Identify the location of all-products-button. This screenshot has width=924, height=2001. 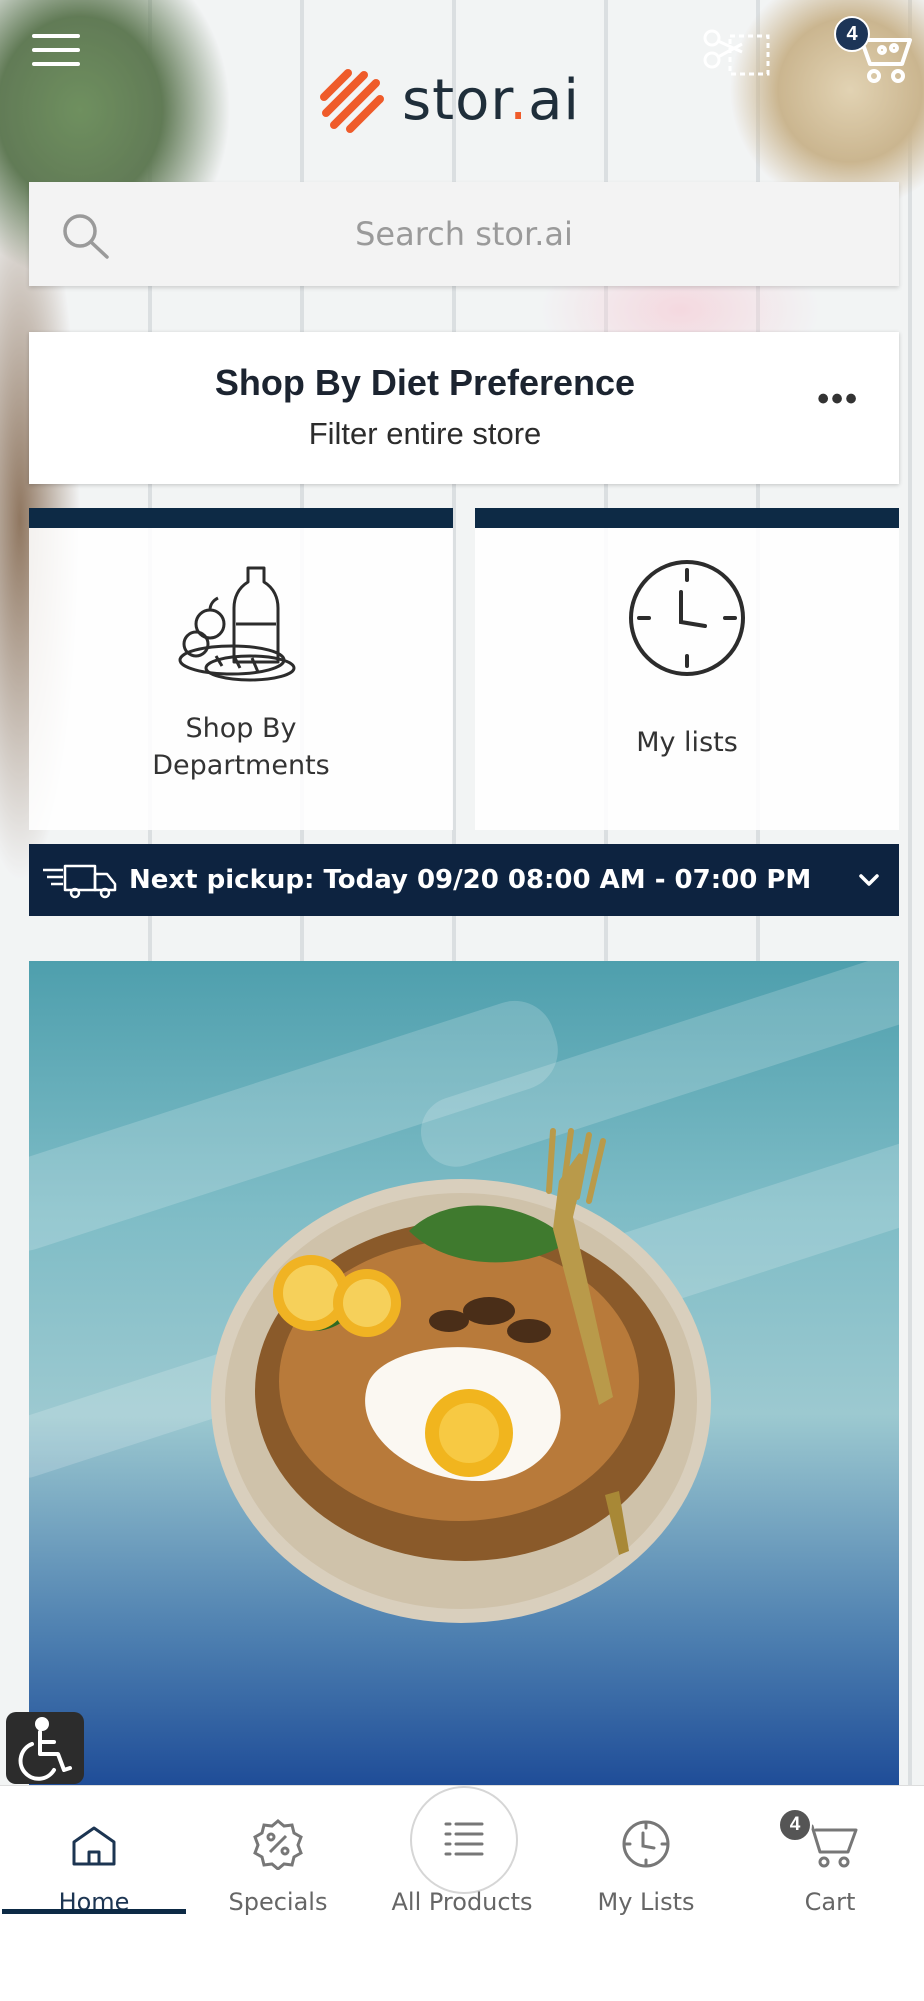
(464, 1840).